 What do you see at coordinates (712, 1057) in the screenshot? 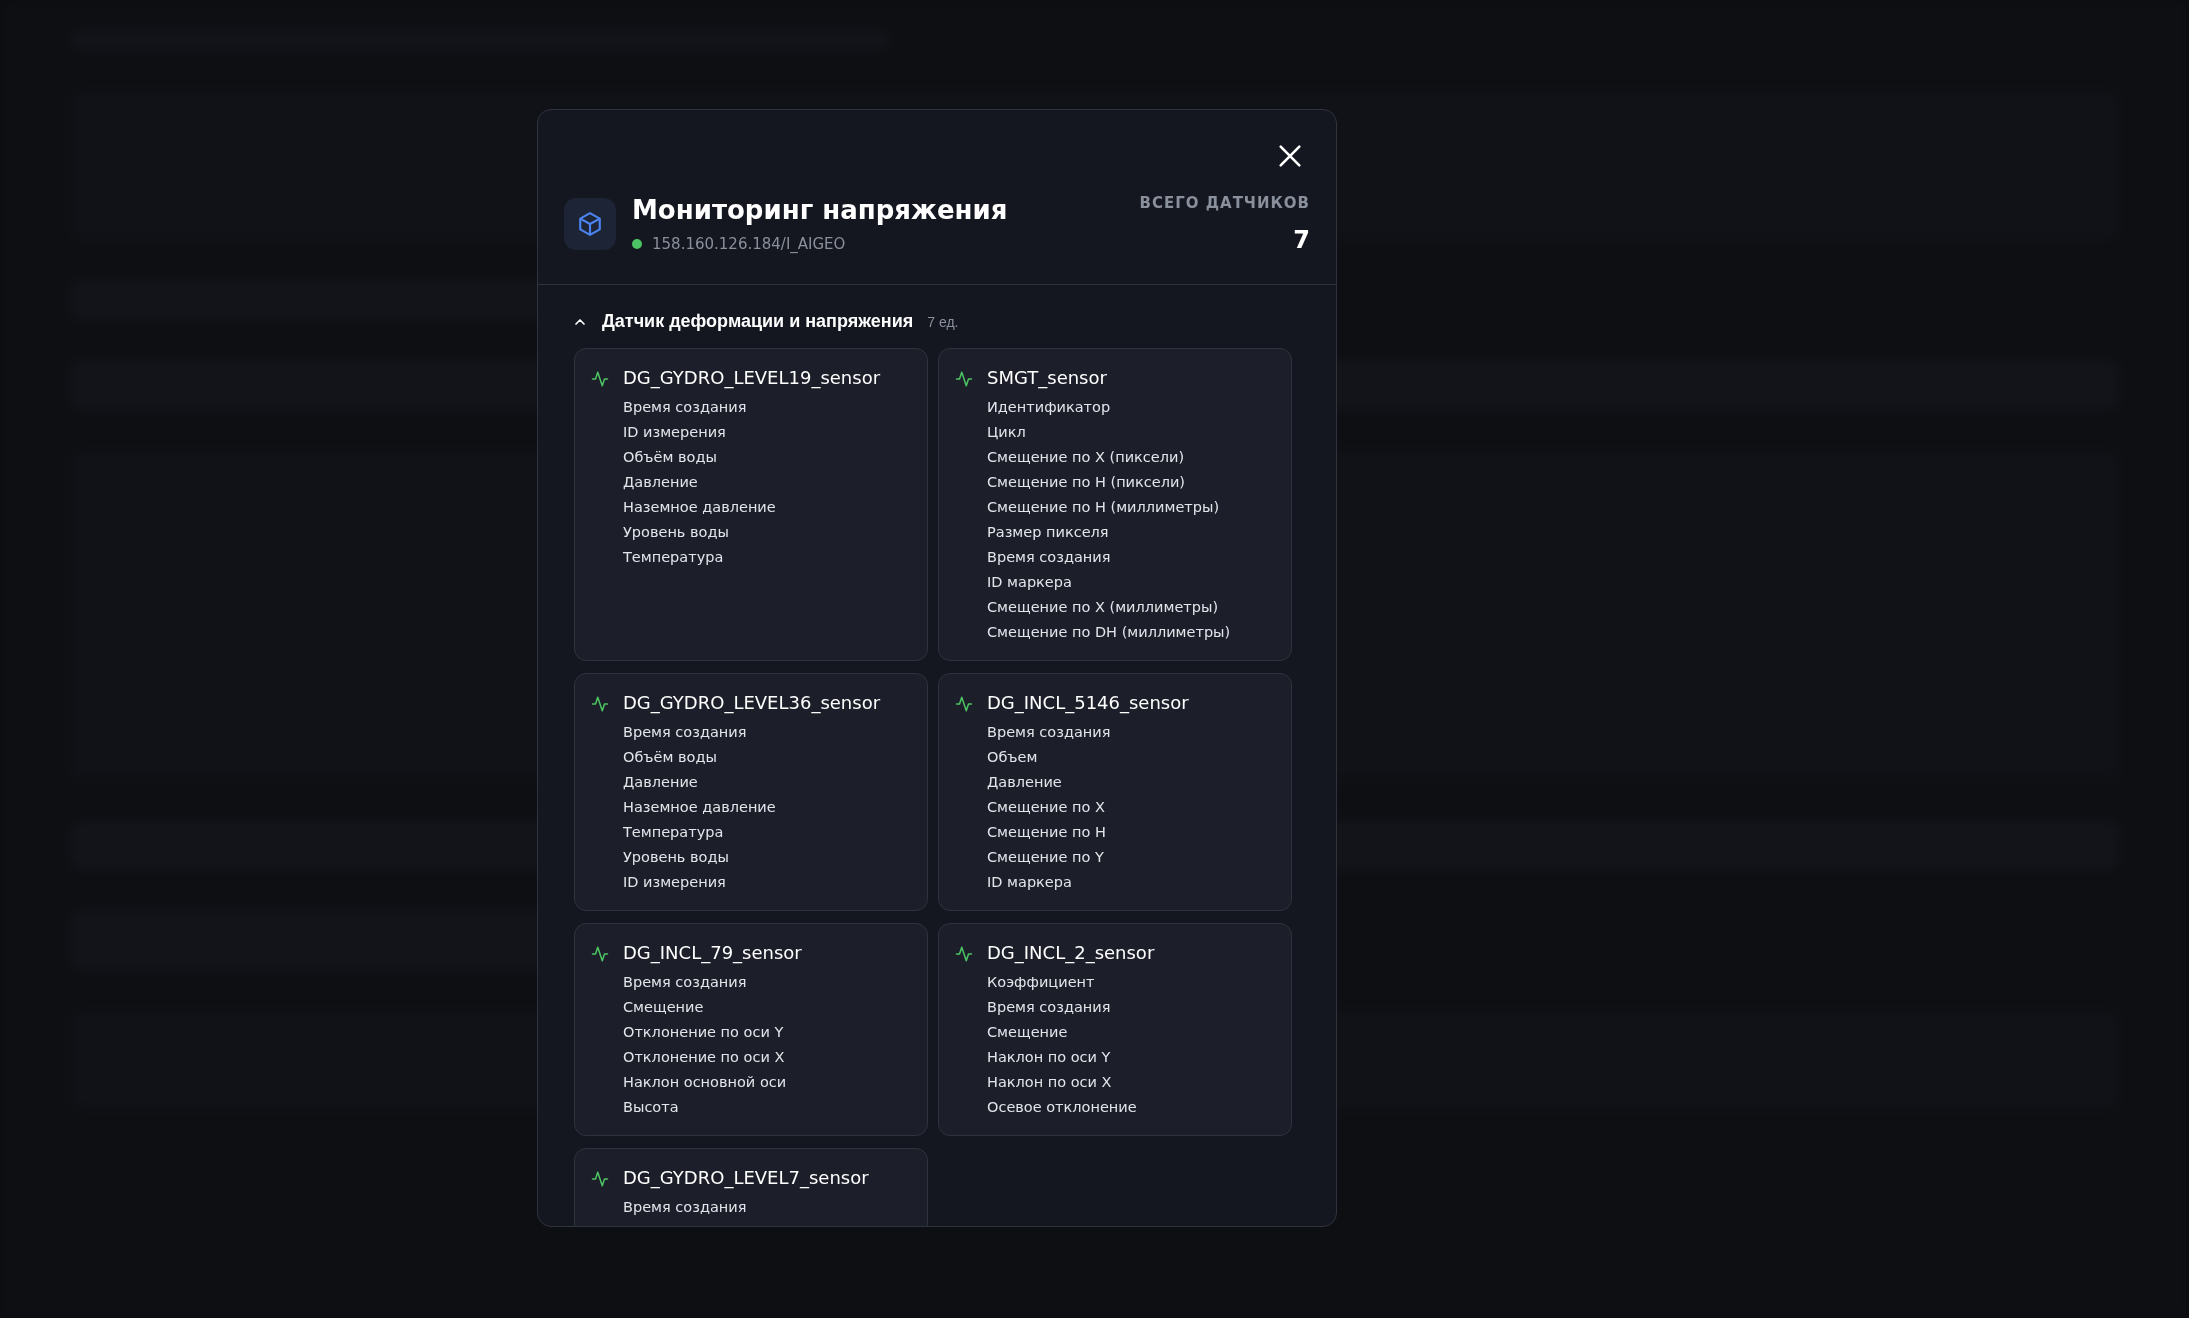
I see `sensor-field: Отклонение по оси X` at bounding box center [712, 1057].